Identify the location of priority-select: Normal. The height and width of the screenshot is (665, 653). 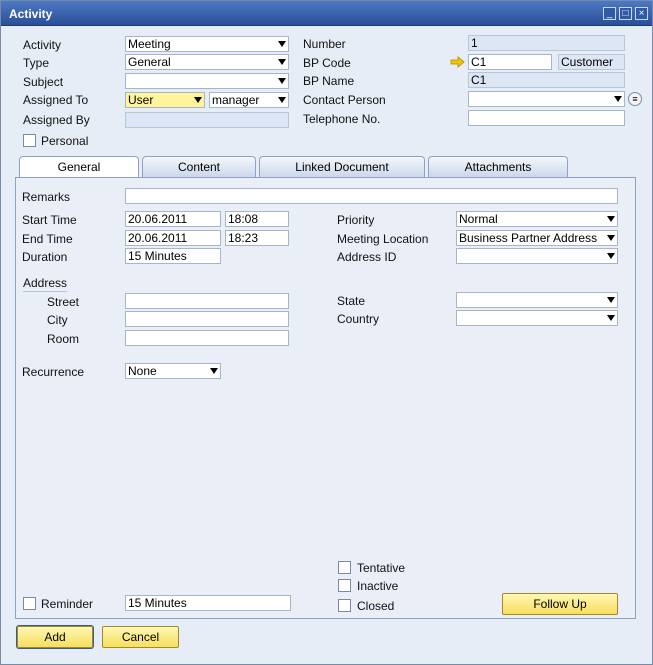
(537, 219).